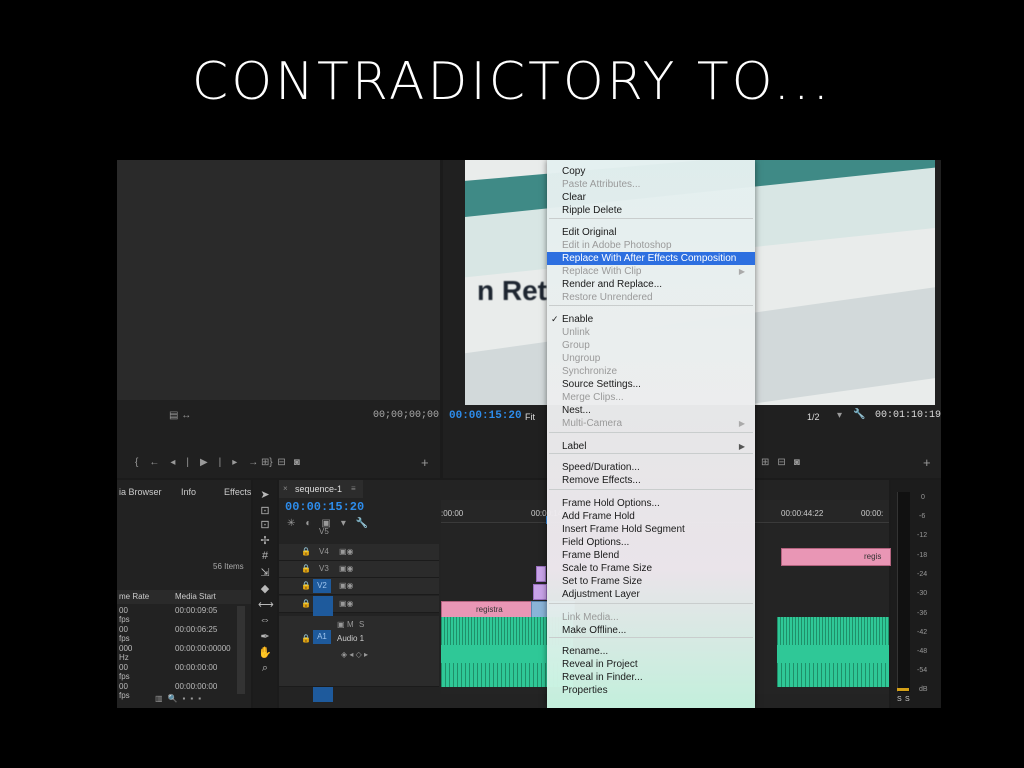 The width and height of the screenshot is (1024, 768). I want to click on submenu-arrow-icon: ▶, so click(741, 423).